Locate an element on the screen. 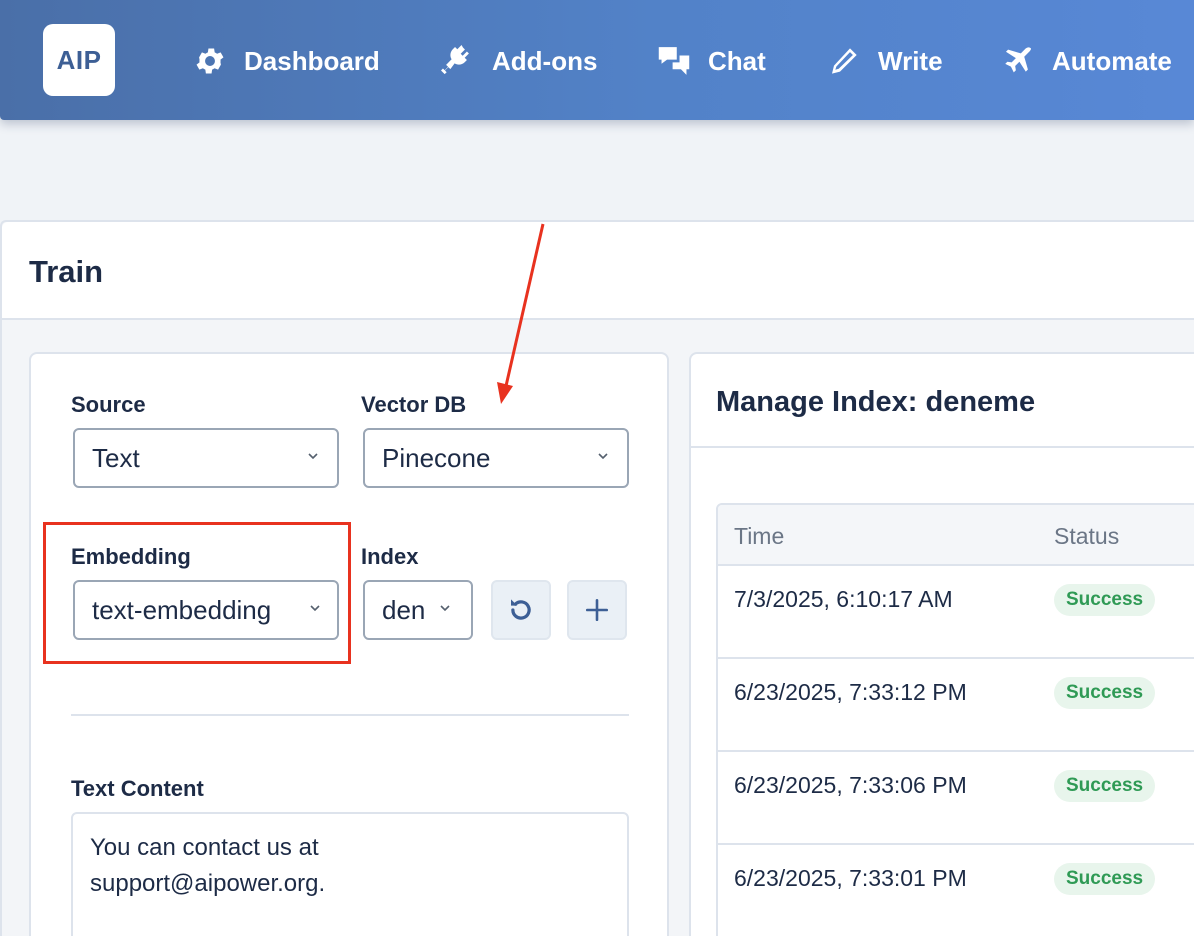 The width and height of the screenshot is (1194, 936). source-select-value: Text is located at coordinates (116, 457).